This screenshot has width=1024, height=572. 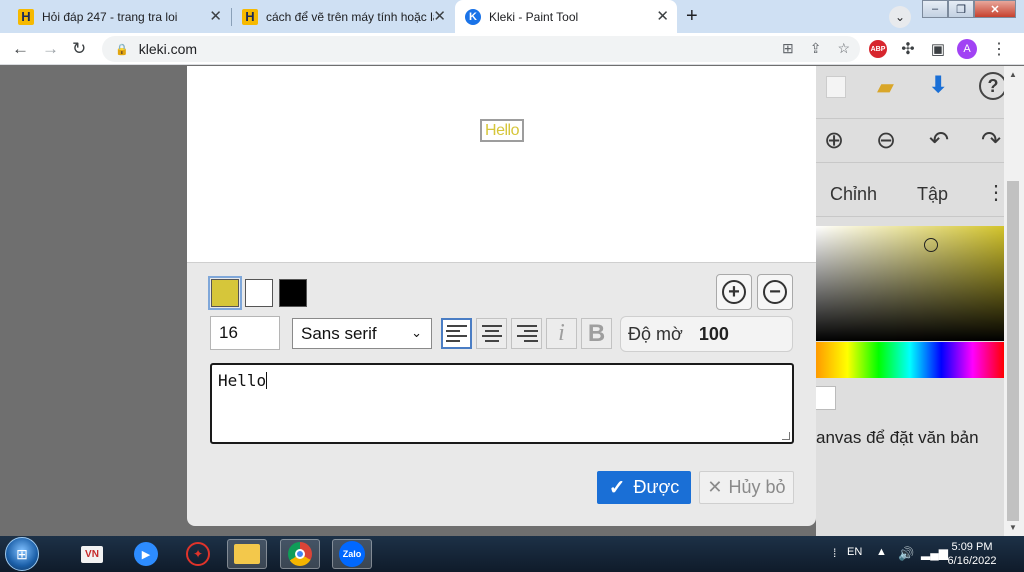 What do you see at coordinates (245, 333) in the screenshot?
I see `font-size-input: 16` at bounding box center [245, 333].